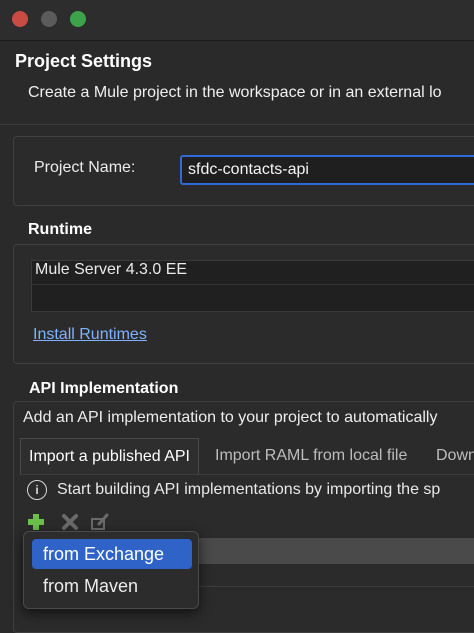  What do you see at coordinates (20, 19) in the screenshot?
I see `close-window-button` at bounding box center [20, 19].